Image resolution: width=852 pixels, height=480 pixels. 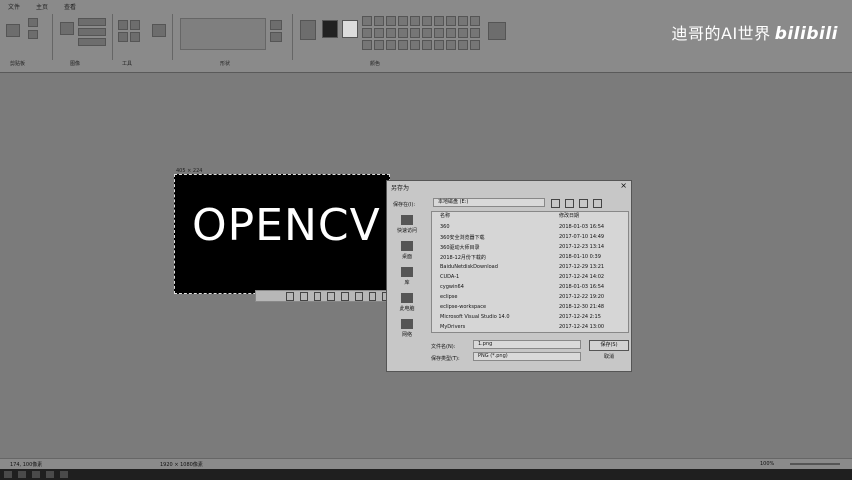 I want to click on file-row: 360驱动大师目录 2017-12-23 13:14, so click(x=529, y=249).